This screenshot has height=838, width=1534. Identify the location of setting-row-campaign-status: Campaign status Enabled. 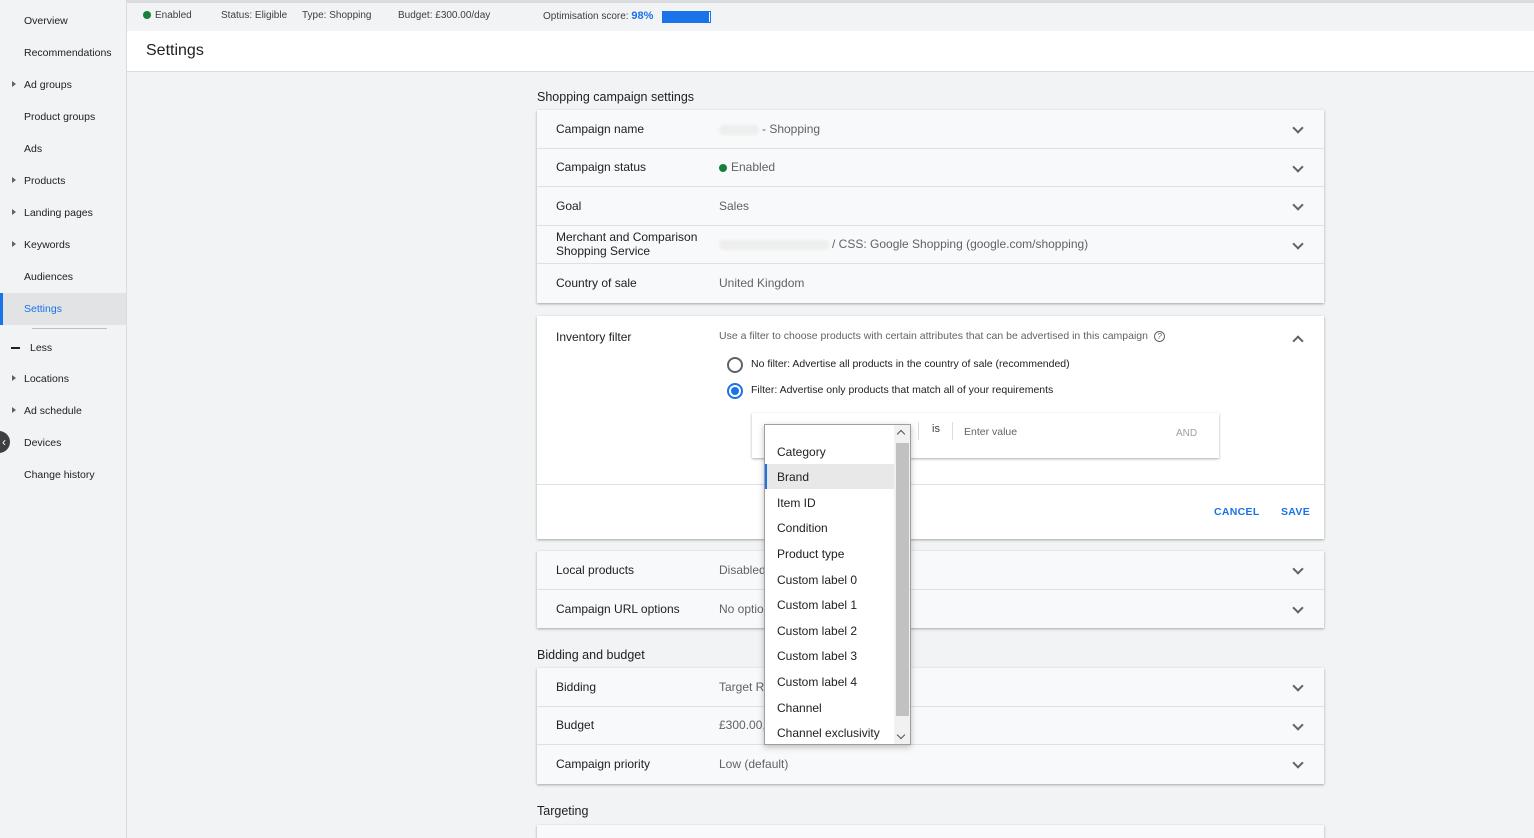
(930, 168).